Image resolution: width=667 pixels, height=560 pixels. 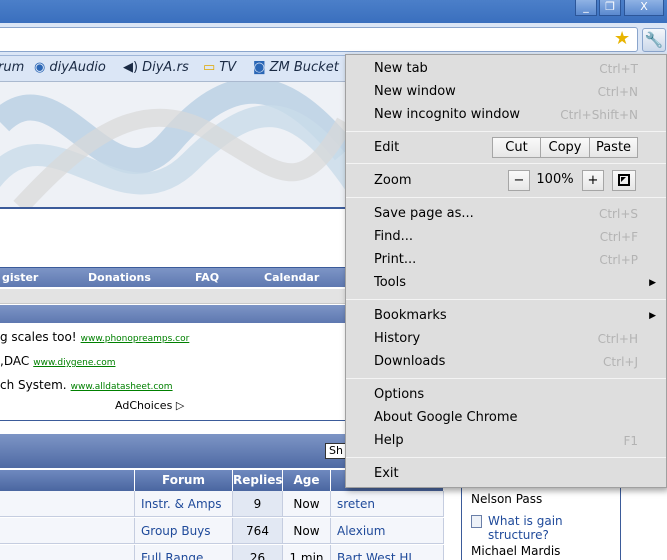 What do you see at coordinates (307, 552) in the screenshot?
I see `table-cell-age: 1 min` at bounding box center [307, 552].